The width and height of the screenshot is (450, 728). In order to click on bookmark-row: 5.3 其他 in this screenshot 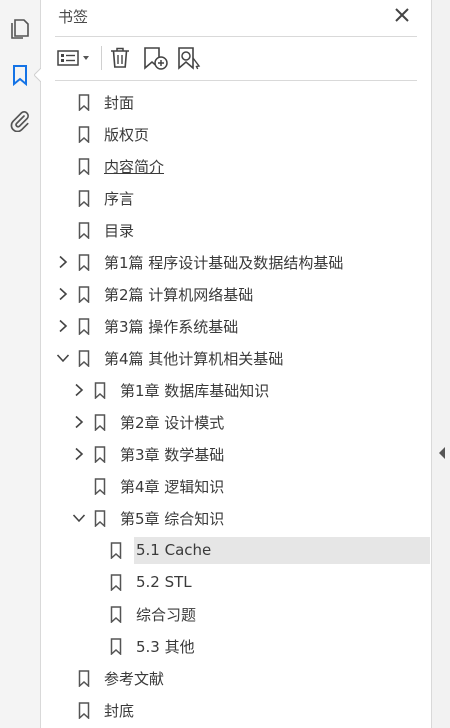, I will do `click(141, 646)`.